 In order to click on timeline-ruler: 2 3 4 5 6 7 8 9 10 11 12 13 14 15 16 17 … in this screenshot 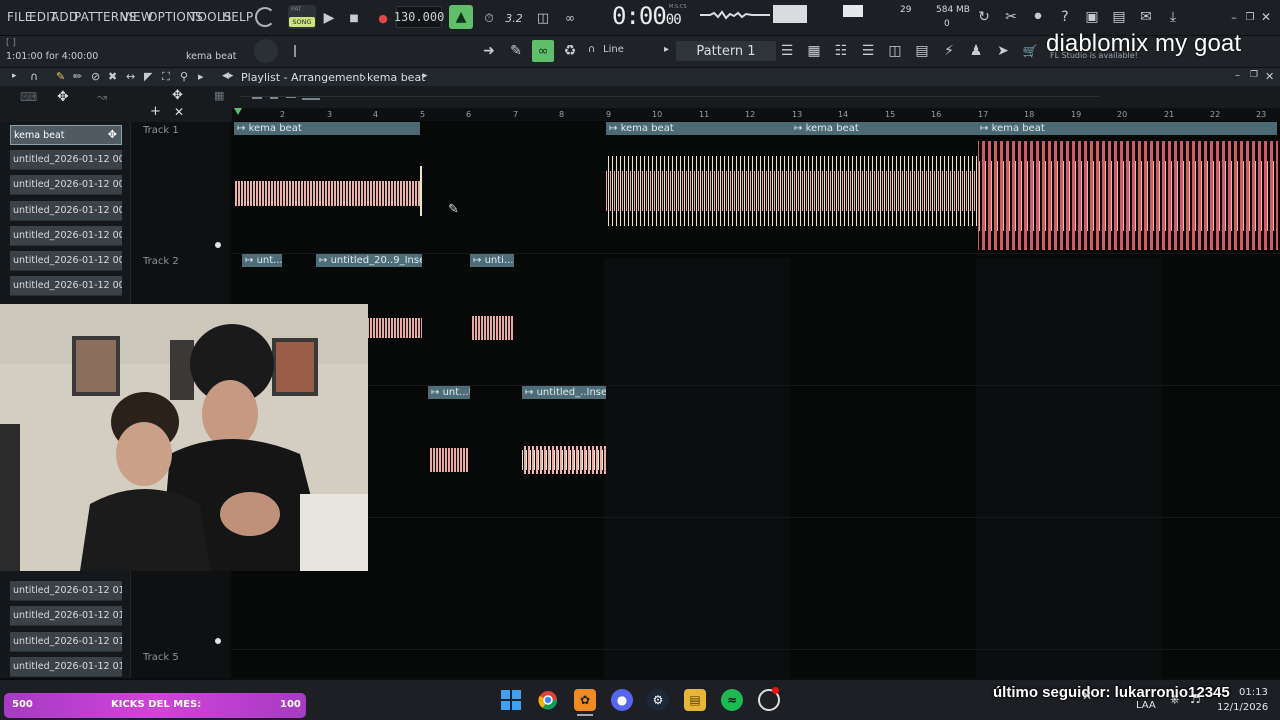, I will do `click(756, 114)`.